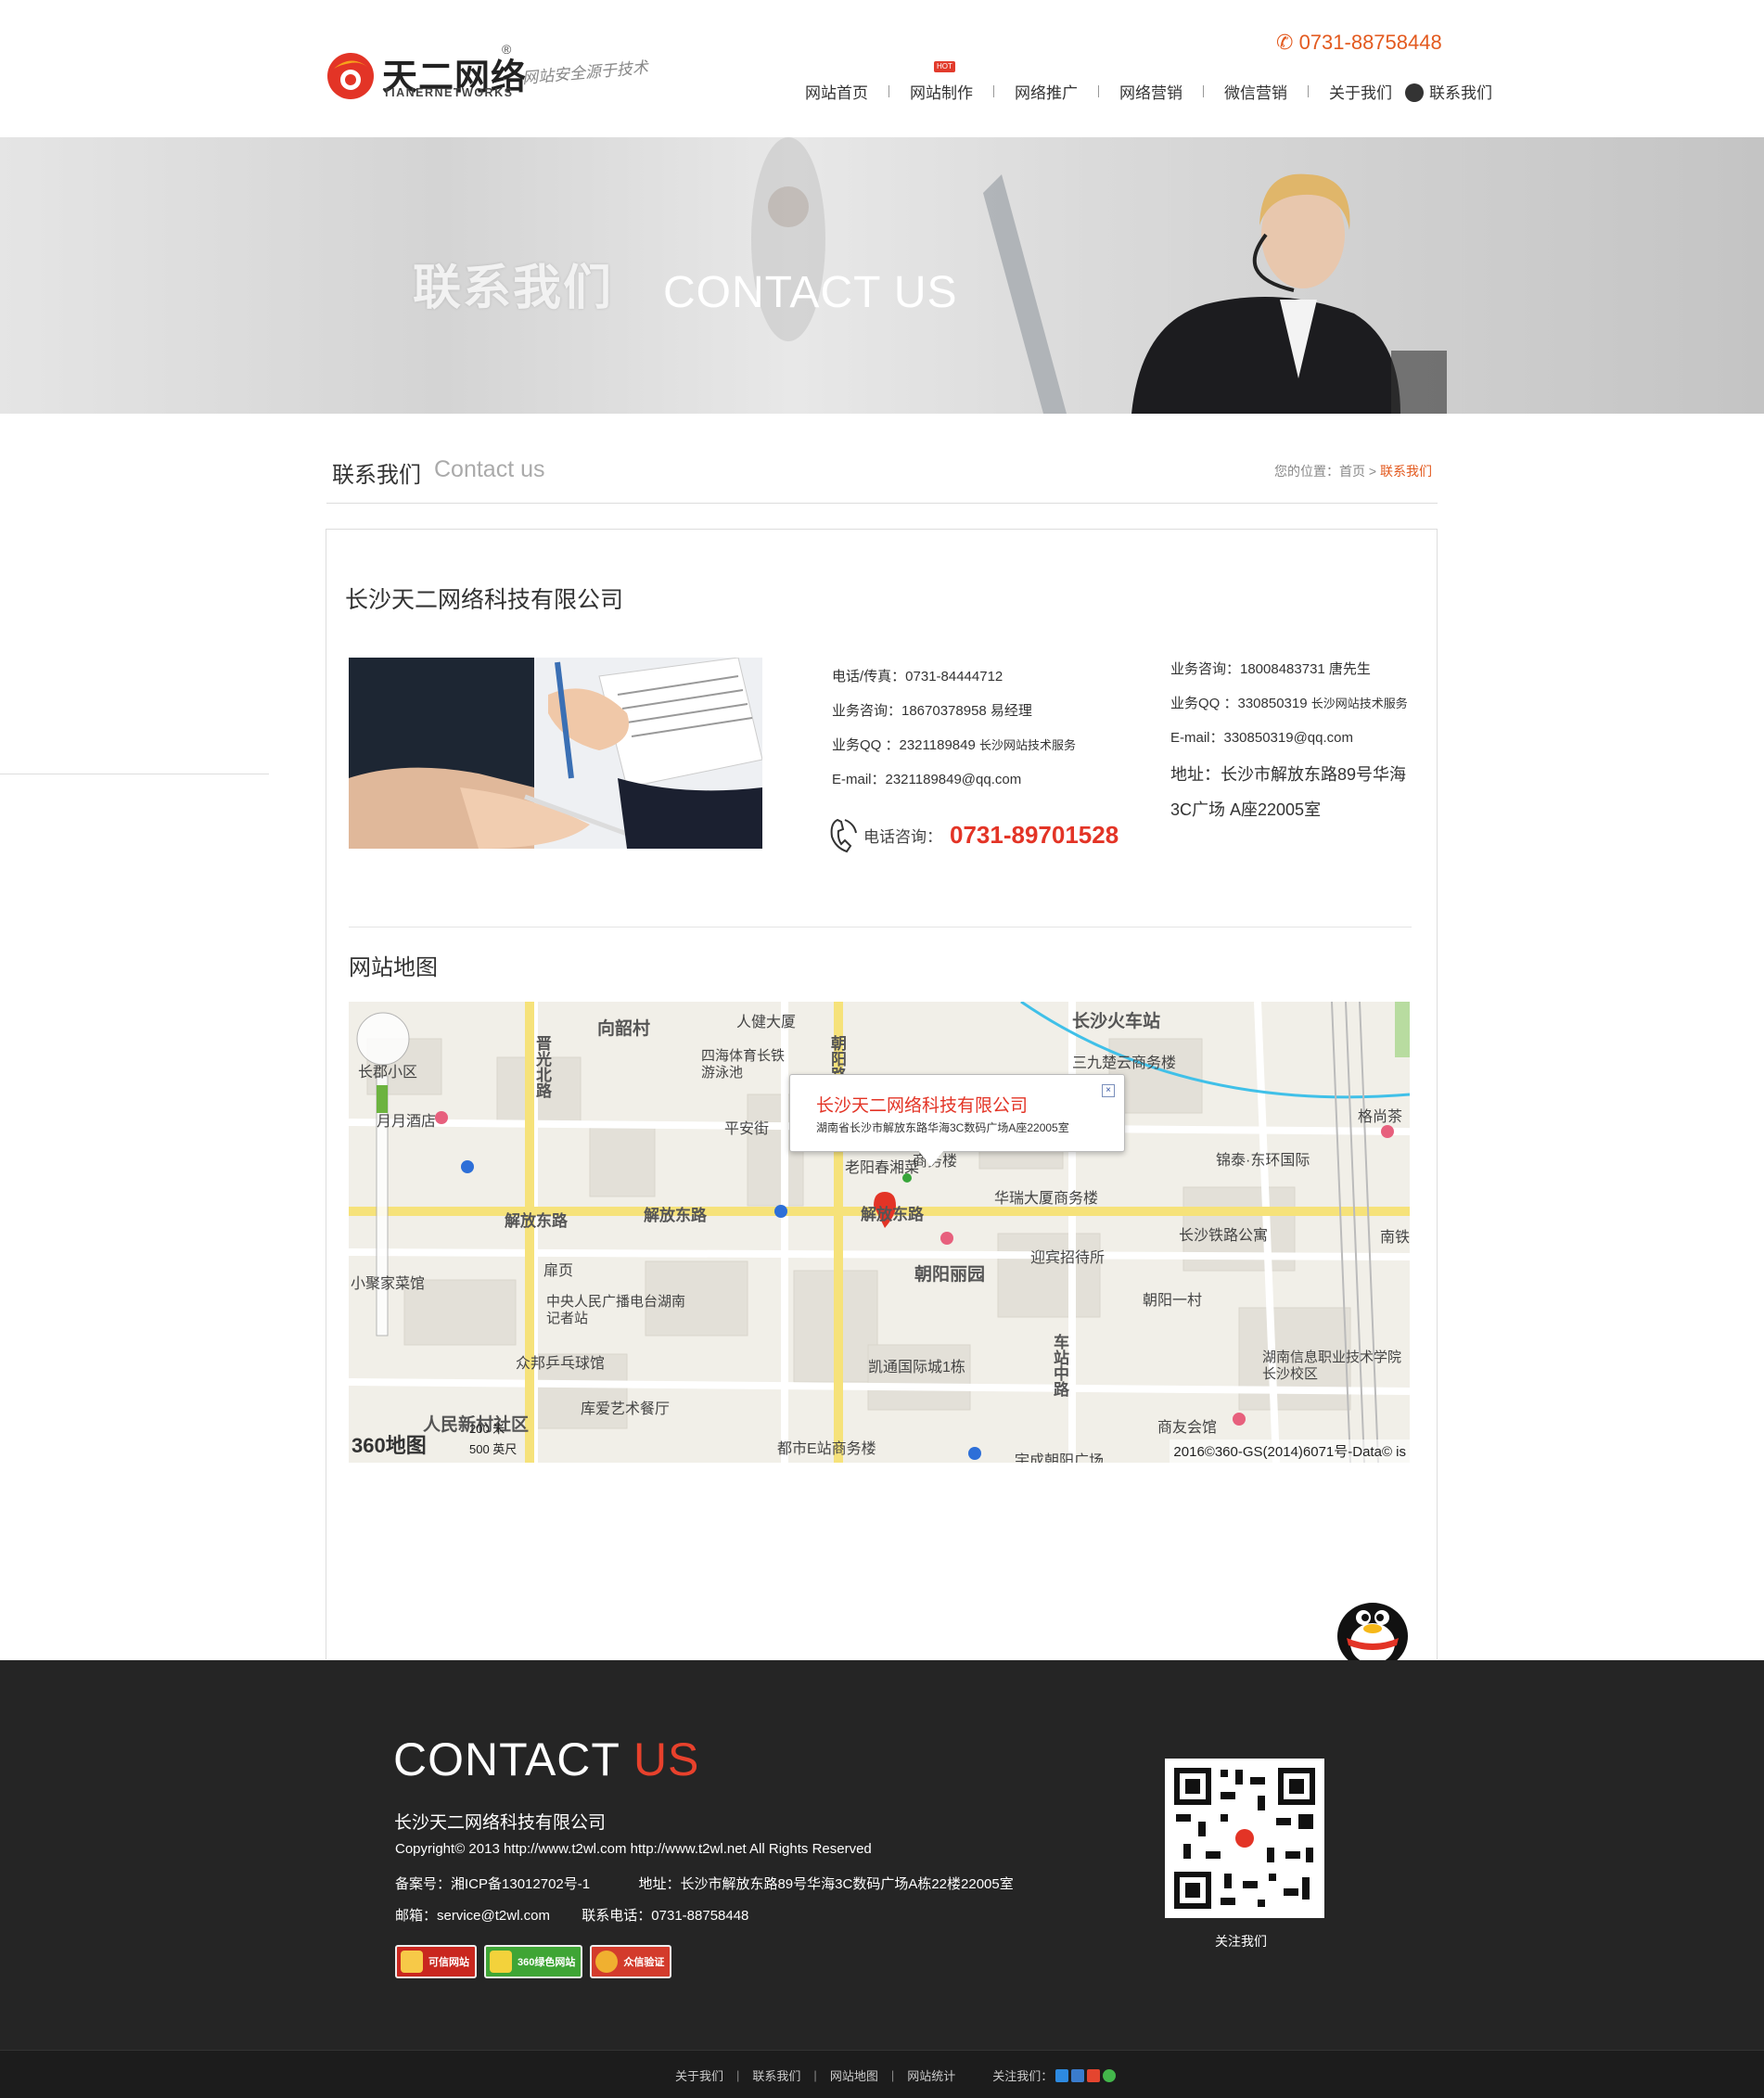 Image resolution: width=1764 pixels, height=2098 pixels. What do you see at coordinates (854, 2075) in the screenshot?
I see `bottom-link-sitemap: 网站地图` at bounding box center [854, 2075].